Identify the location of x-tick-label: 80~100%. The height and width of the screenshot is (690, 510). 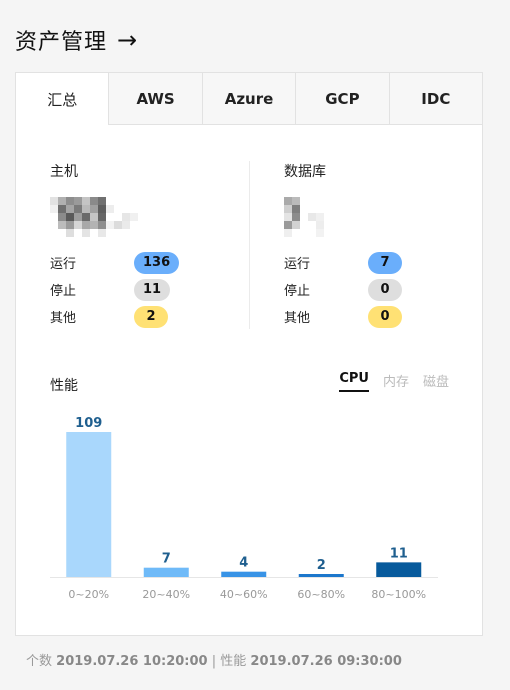
(398, 594).